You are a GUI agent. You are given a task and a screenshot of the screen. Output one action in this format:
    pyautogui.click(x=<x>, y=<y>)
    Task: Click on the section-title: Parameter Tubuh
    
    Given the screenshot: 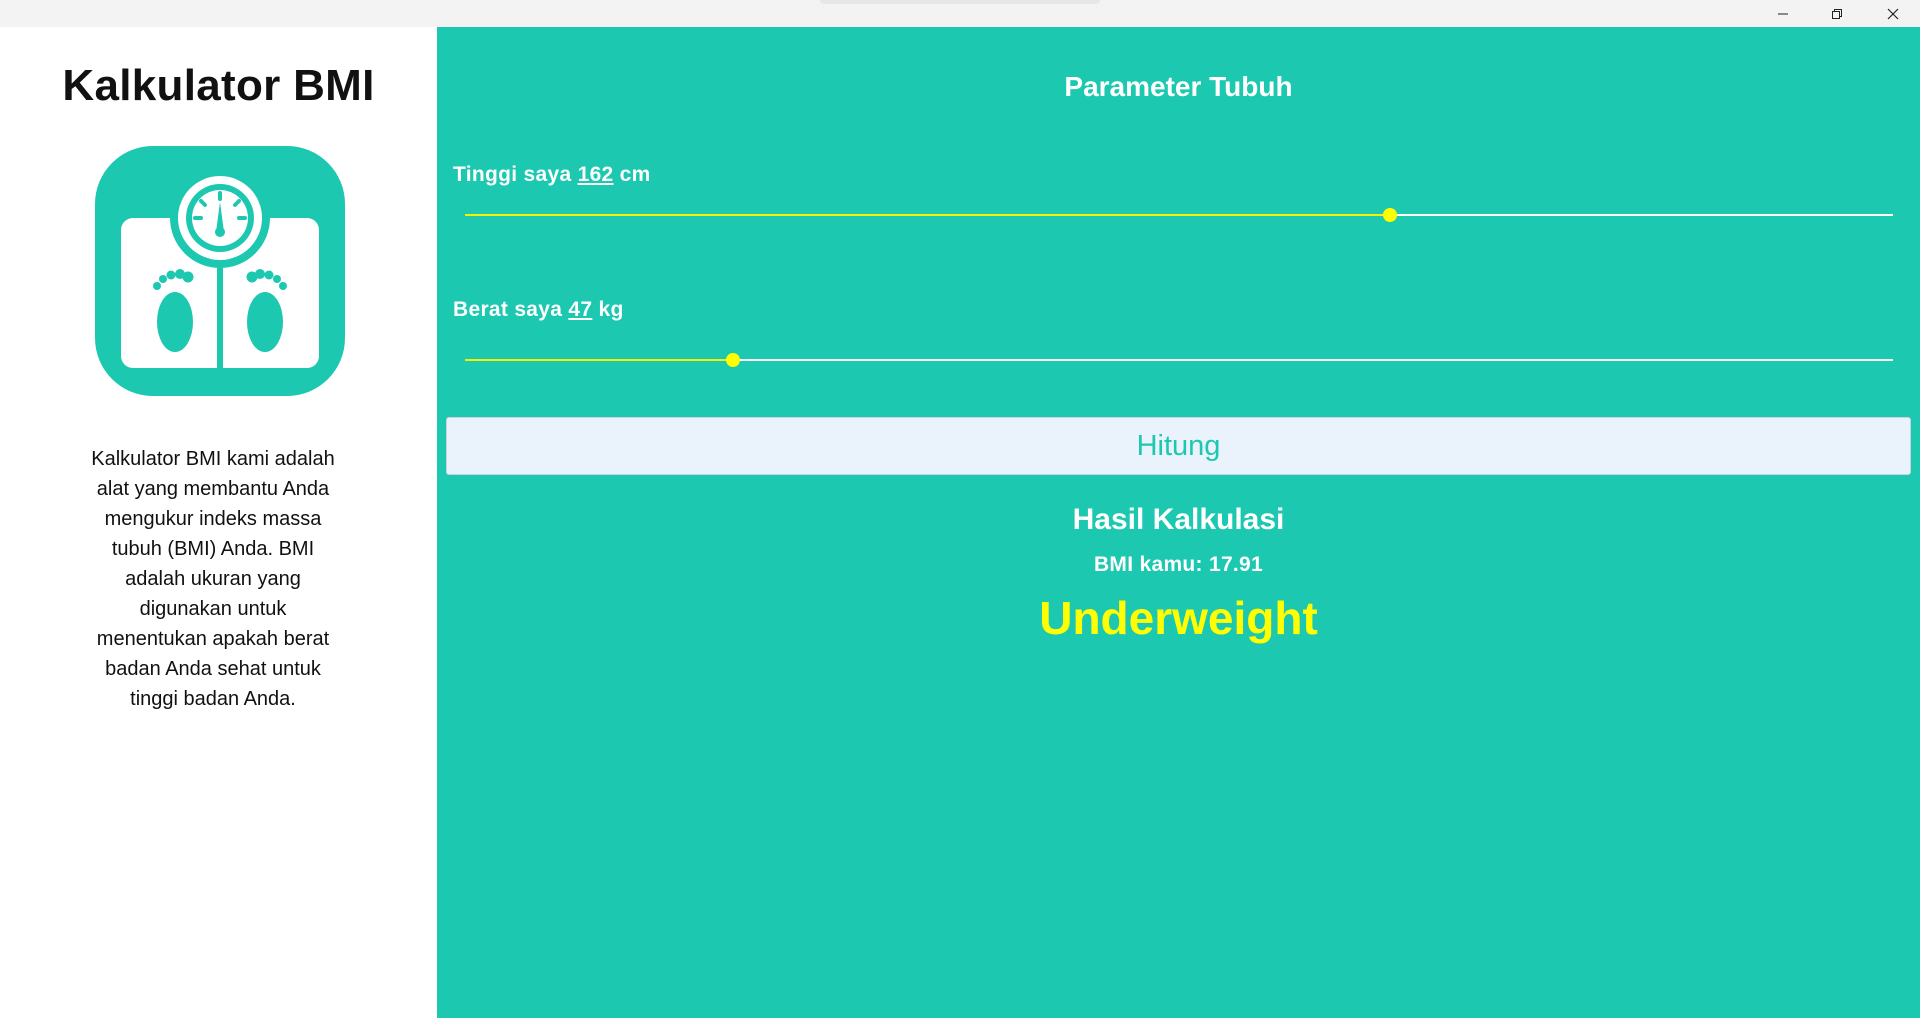 What is the action you would take?
    pyautogui.click(x=1178, y=86)
    